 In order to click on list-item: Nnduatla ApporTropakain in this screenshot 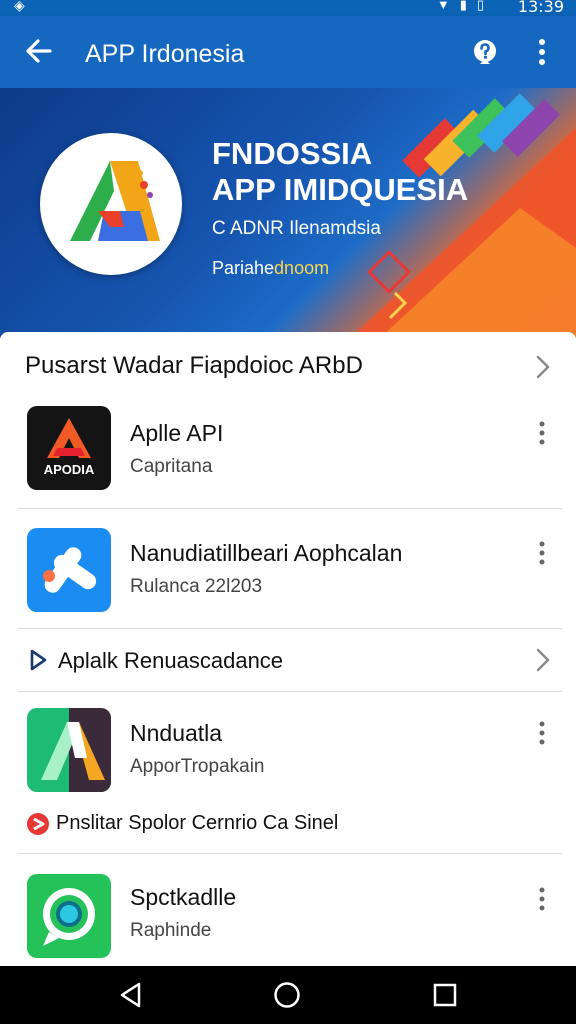, I will do `click(288, 752)`.